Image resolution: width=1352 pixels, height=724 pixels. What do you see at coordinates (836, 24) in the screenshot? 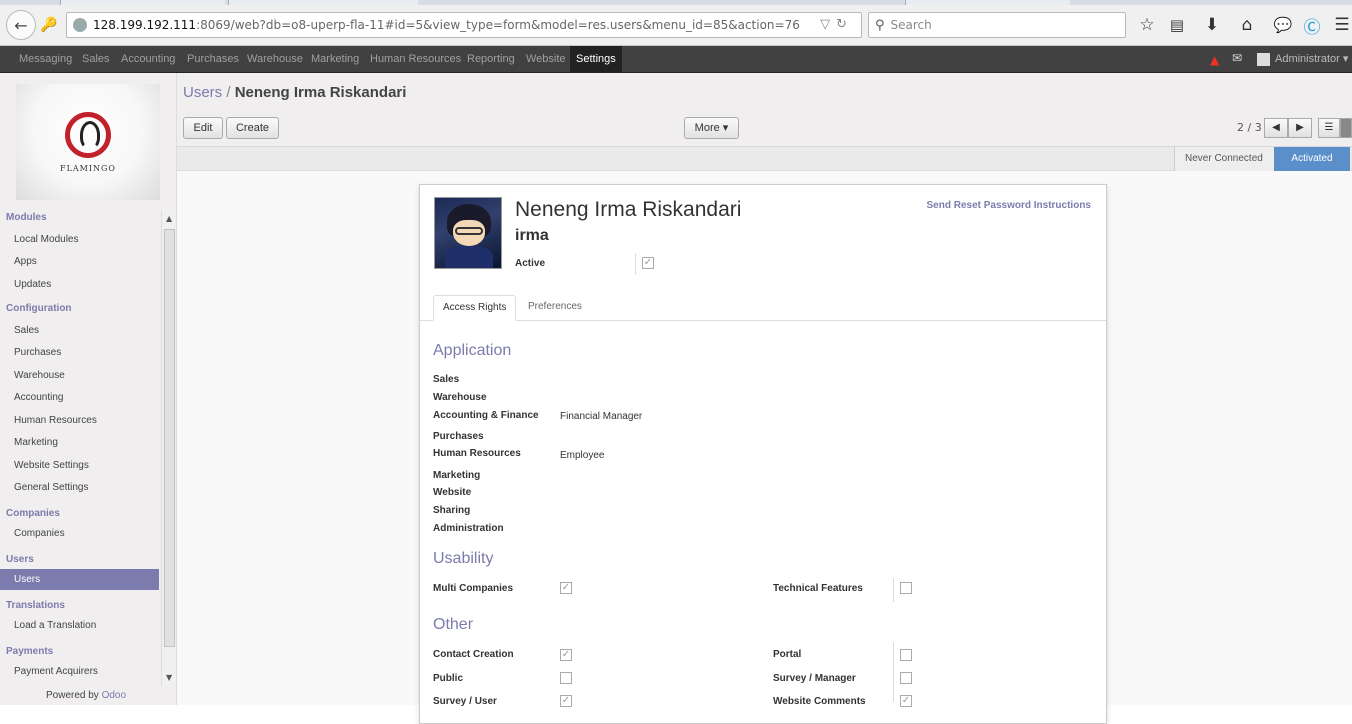
I see `reload-icon: ▽↻` at bounding box center [836, 24].